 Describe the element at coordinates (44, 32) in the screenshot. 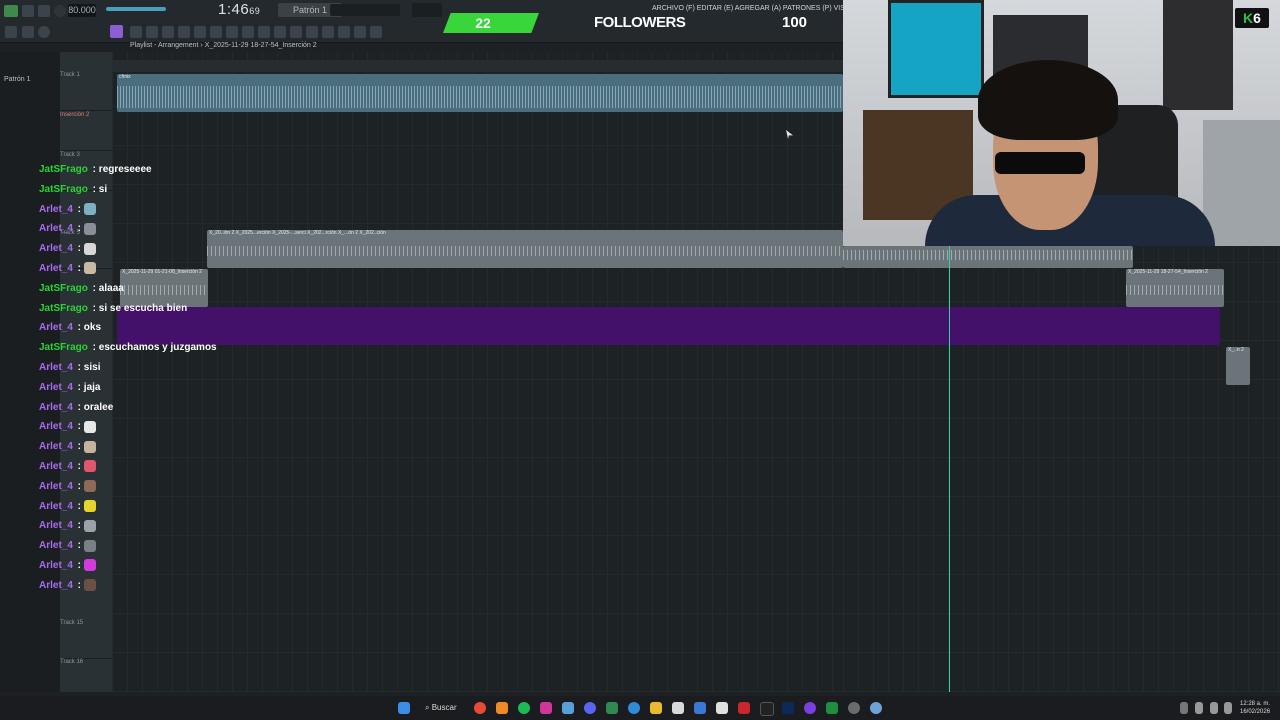

I see `metronome-icon` at that location.